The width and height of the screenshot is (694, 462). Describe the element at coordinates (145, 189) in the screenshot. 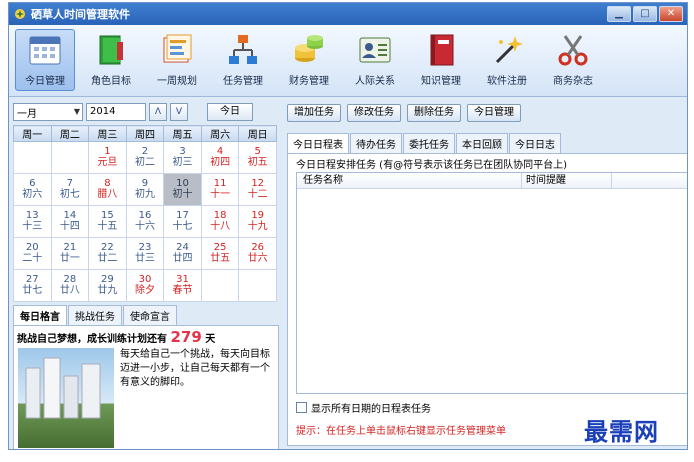

I see `calendar-day: 9 初九` at that location.